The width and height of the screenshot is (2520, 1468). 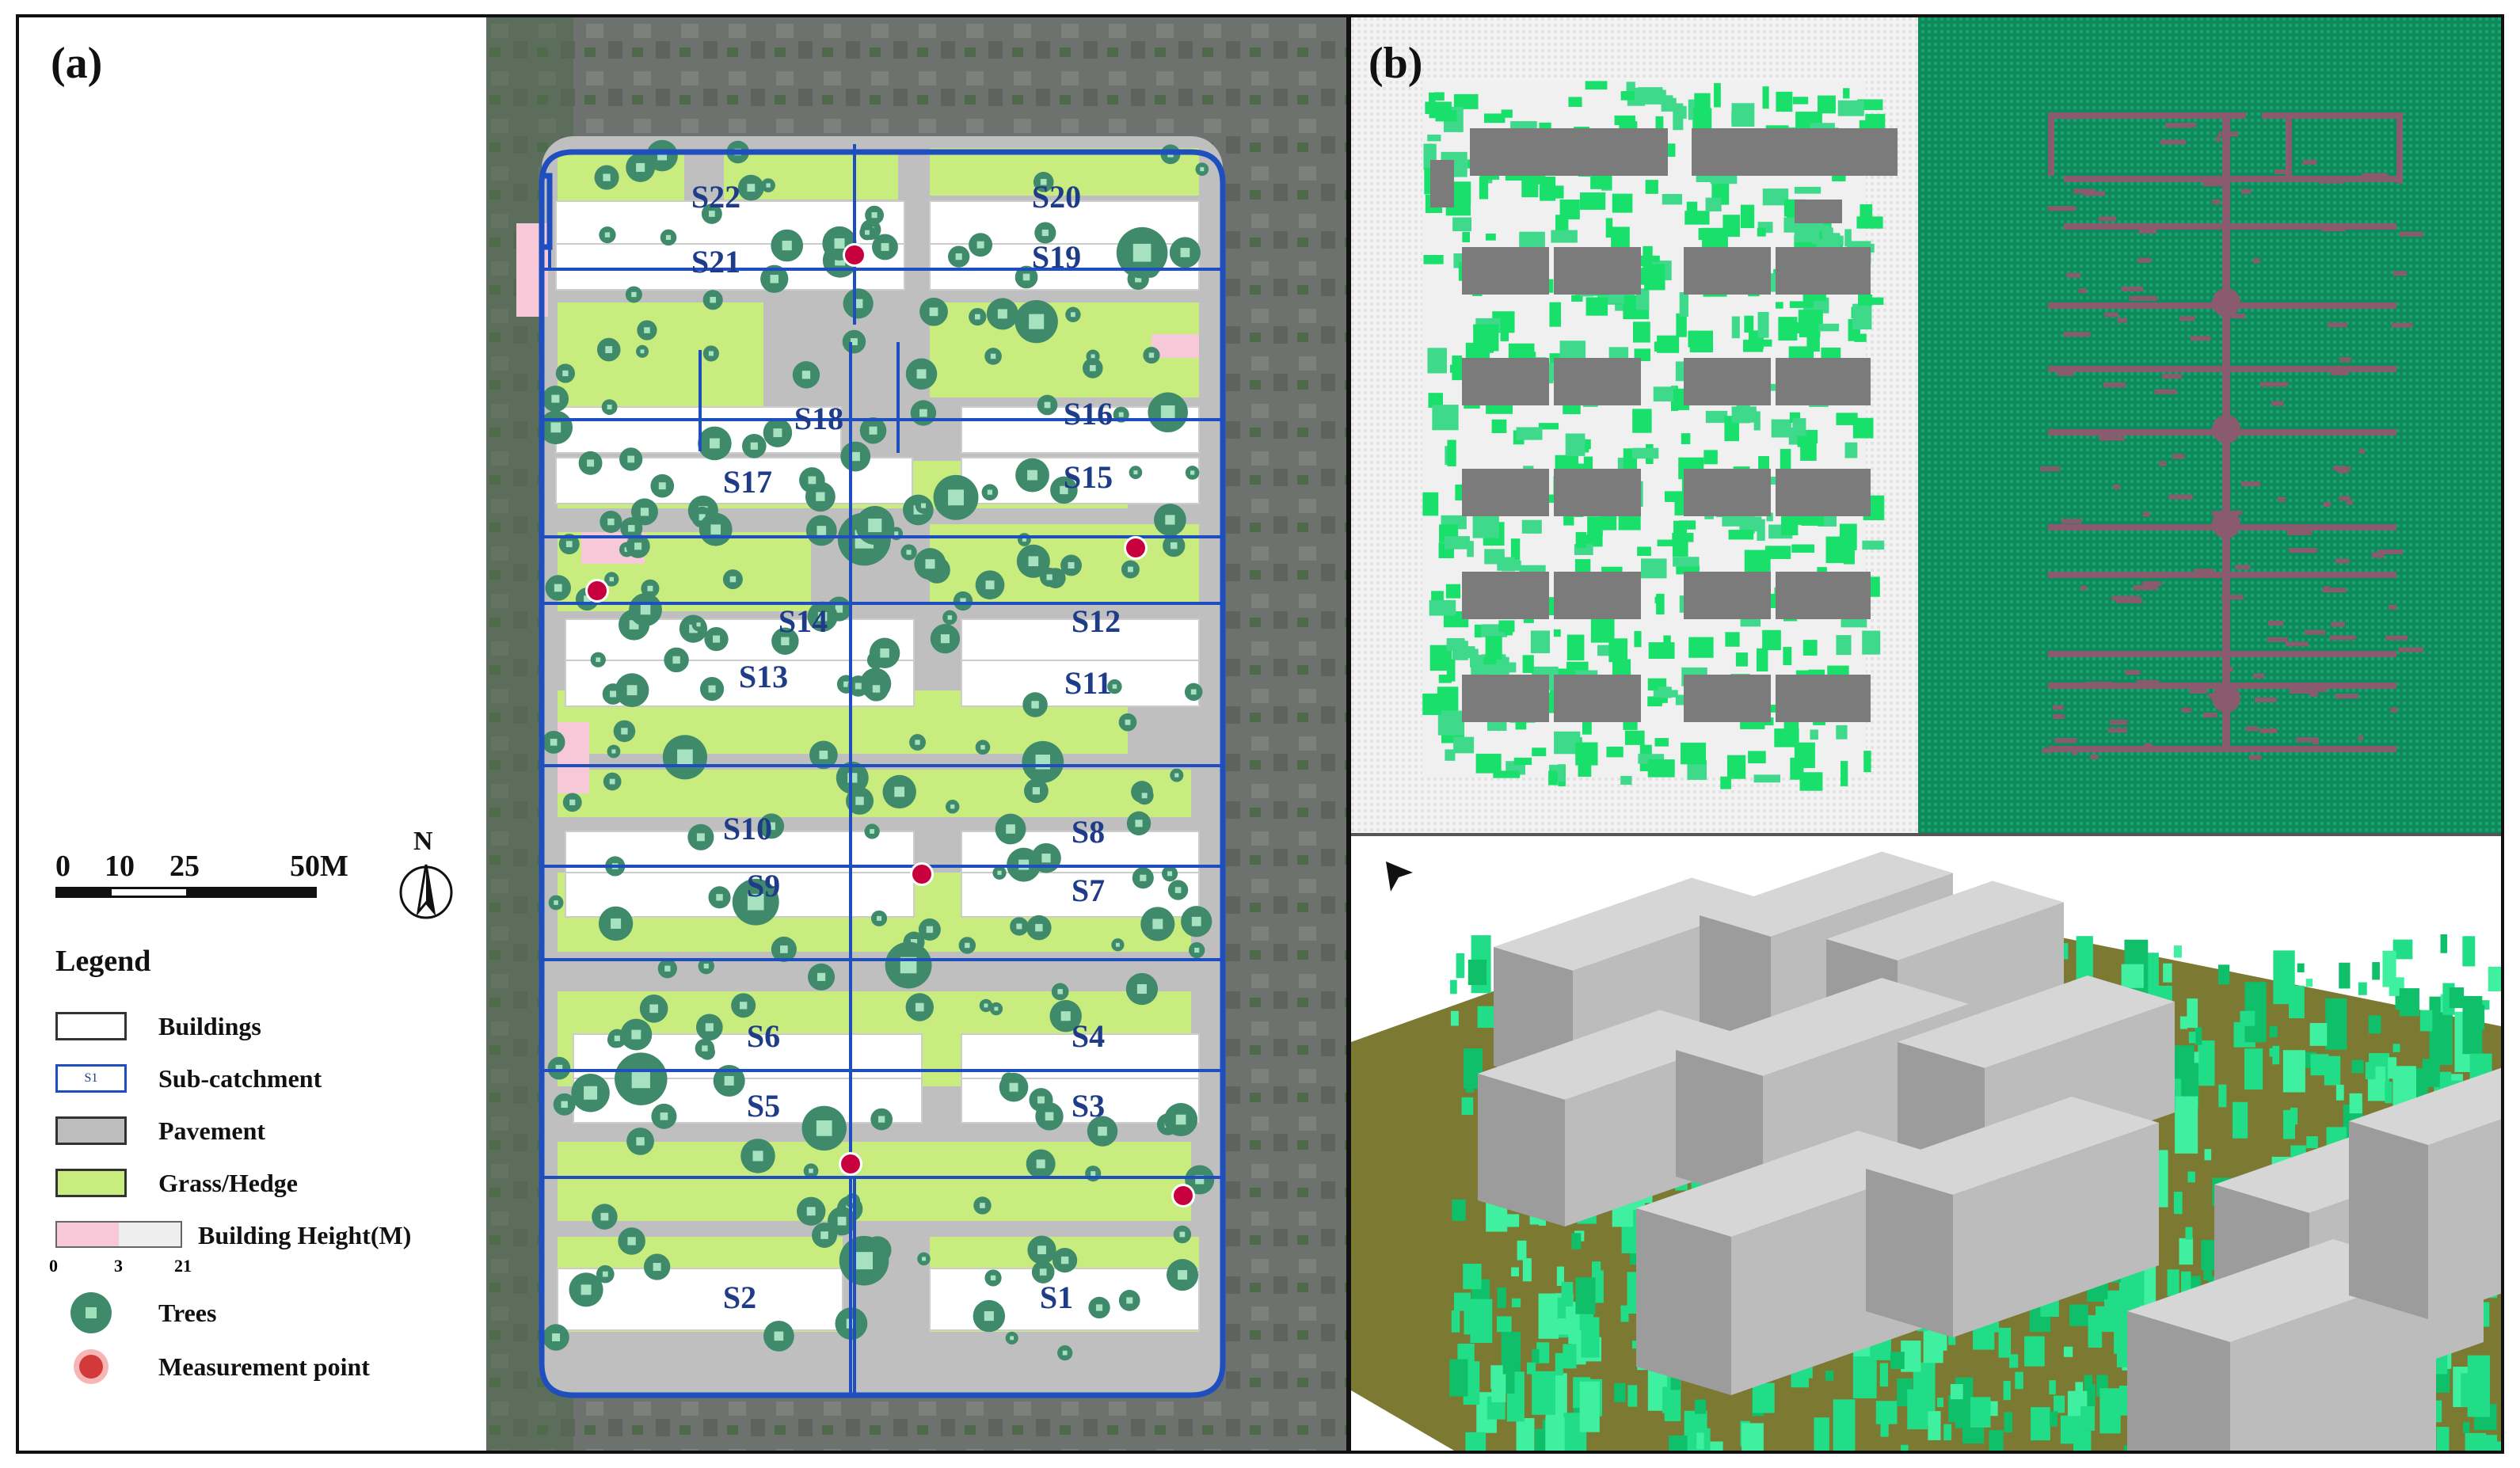 I want to click on grass-patch, so click(x=874, y=793).